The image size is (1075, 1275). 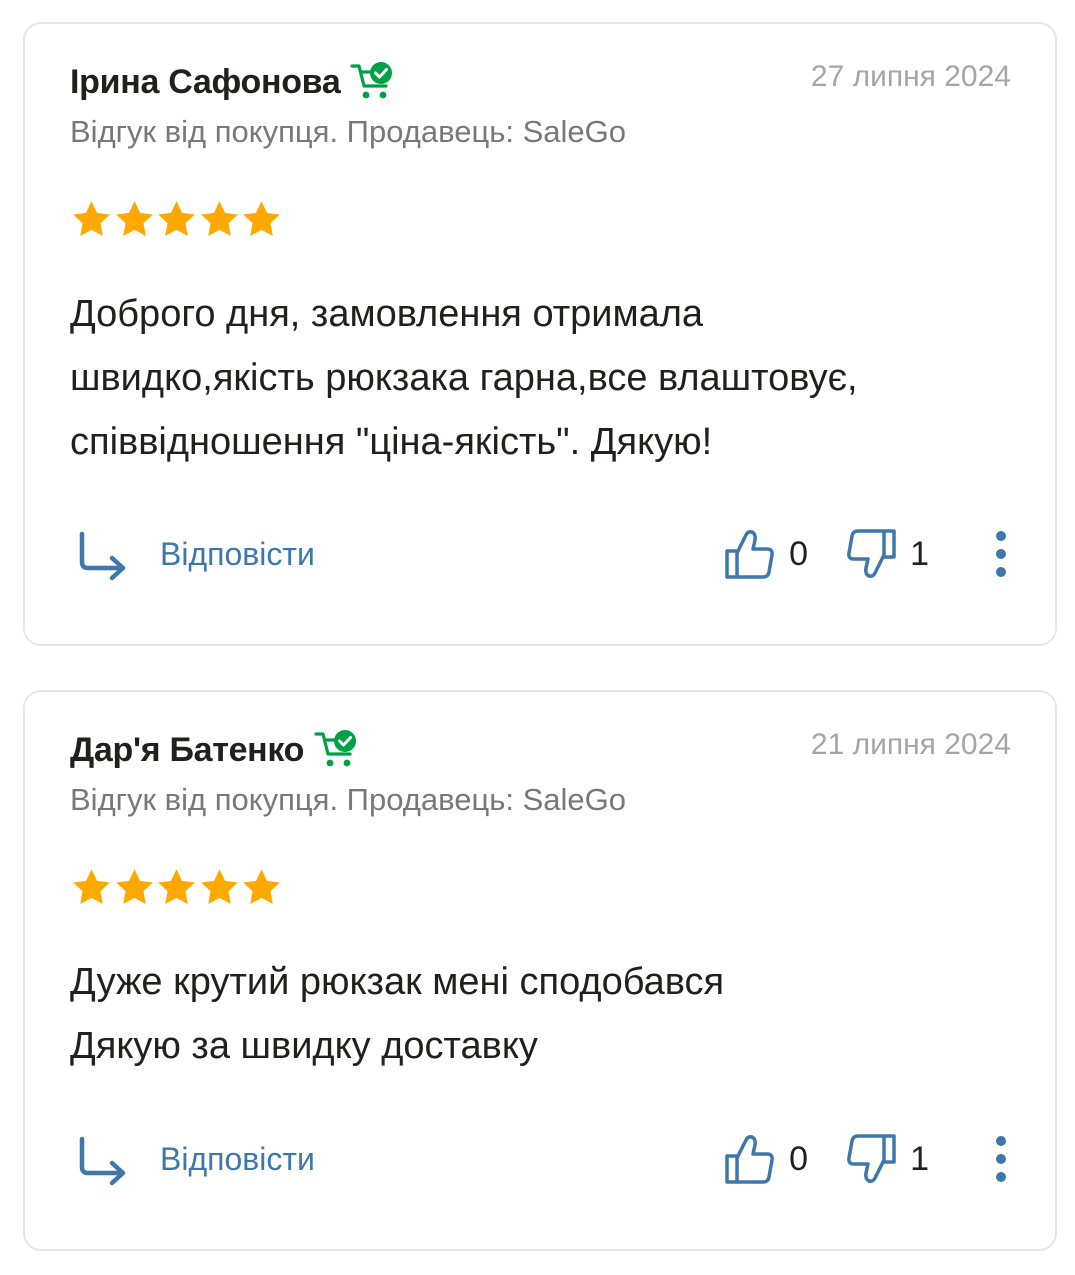 What do you see at coordinates (187, 749) in the screenshot?
I see `review-author-name: Дар'я Батенко` at bounding box center [187, 749].